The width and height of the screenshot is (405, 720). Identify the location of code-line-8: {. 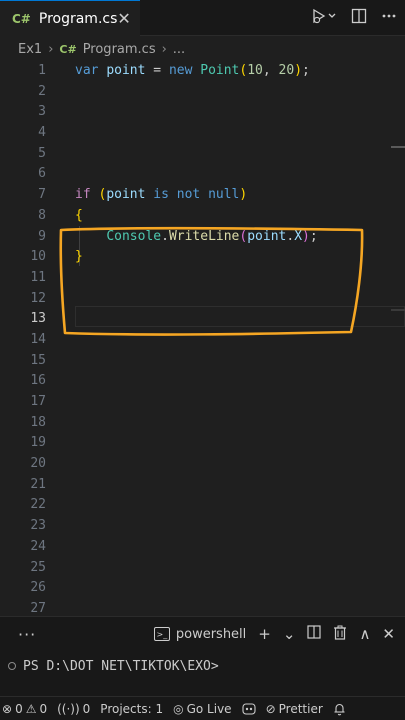
(240, 216).